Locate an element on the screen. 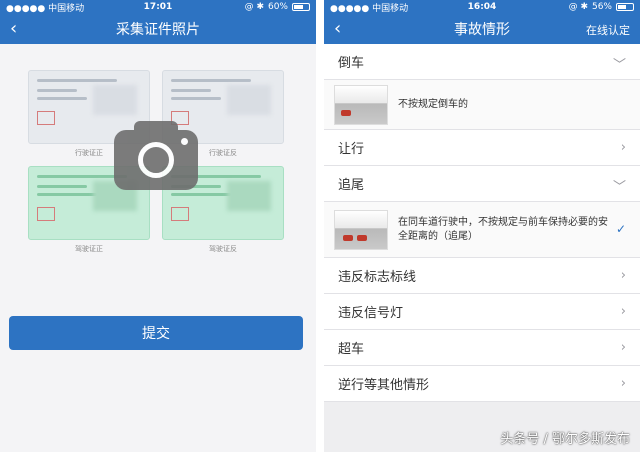 Image resolution: width=640 pixels, height=452 pixels. nav-bar: ‹ 采集证件照片 is located at coordinates (158, 29).